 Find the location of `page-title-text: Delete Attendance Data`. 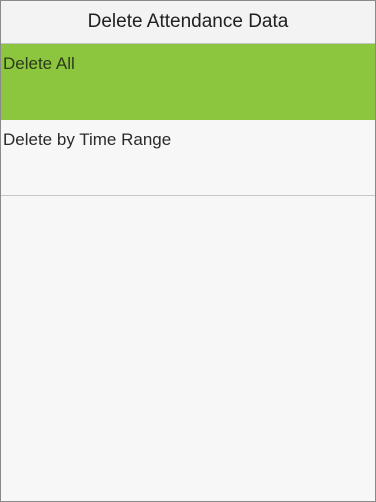

page-title-text: Delete Attendance Data is located at coordinates (188, 21).